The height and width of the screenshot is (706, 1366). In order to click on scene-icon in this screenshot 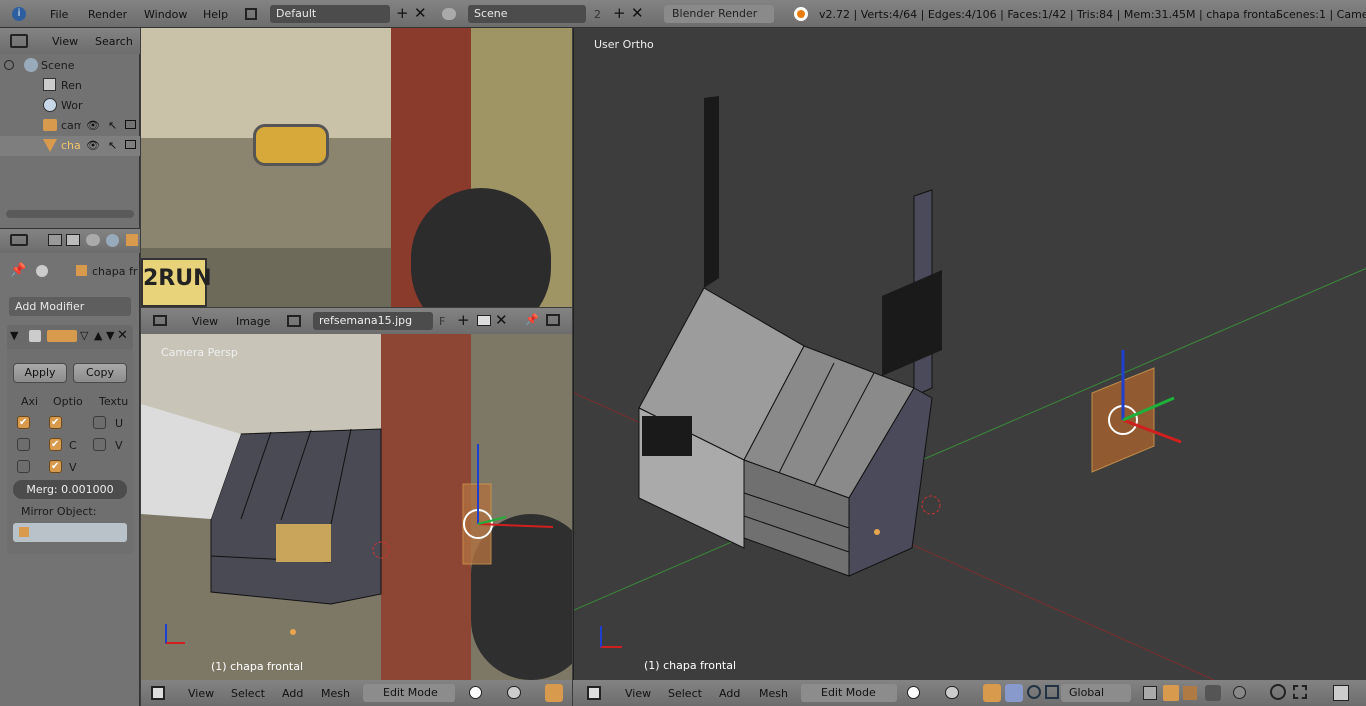, I will do `click(449, 14)`.